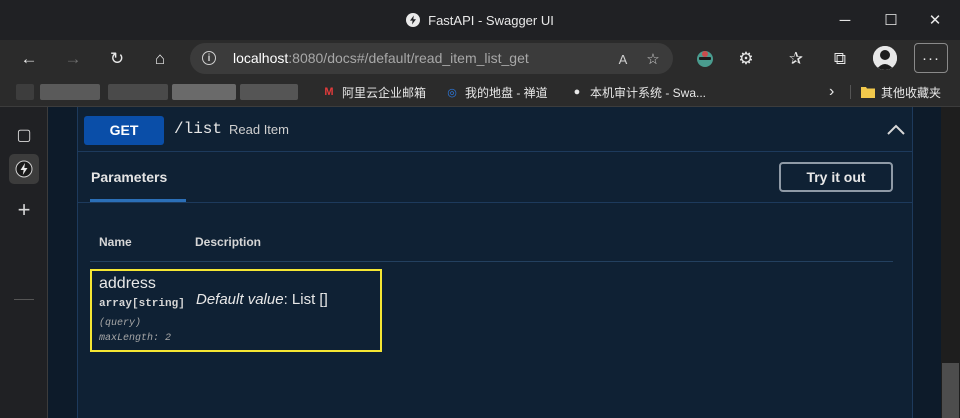  I want to click on column-header-description: Description, so click(228, 242).